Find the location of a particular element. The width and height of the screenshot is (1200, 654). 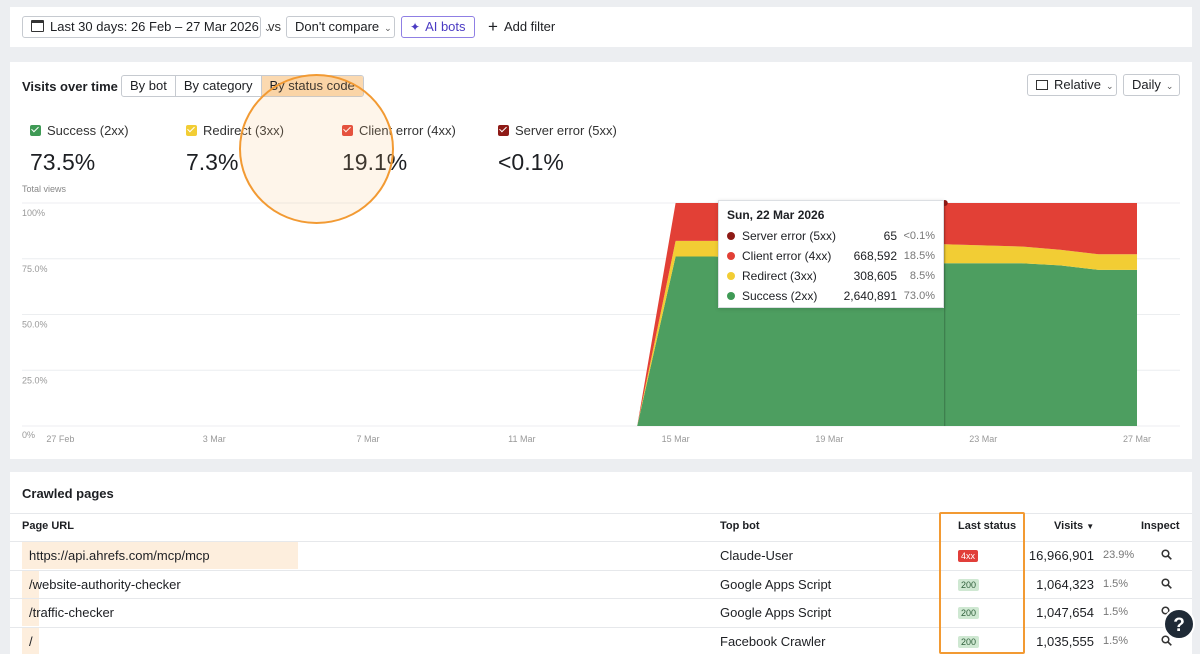

chart-icon is located at coordinates (1042, 85).